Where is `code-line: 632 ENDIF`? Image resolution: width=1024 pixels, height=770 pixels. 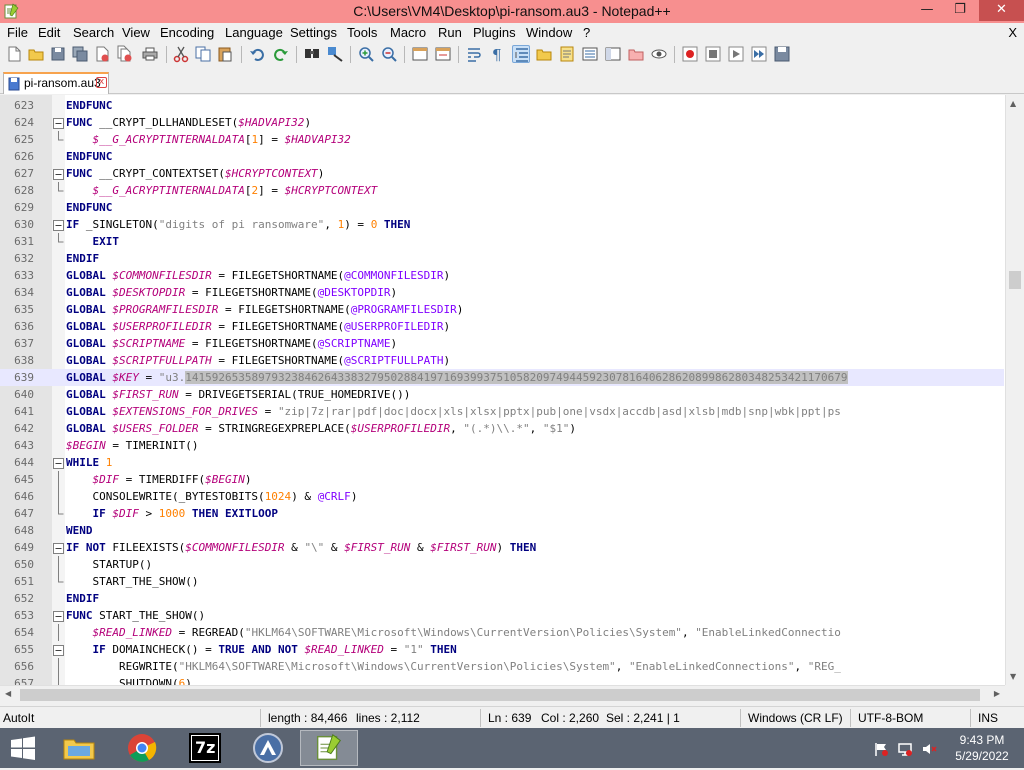 code-line: 632 ENDIF is located at coordinates (502, 258).